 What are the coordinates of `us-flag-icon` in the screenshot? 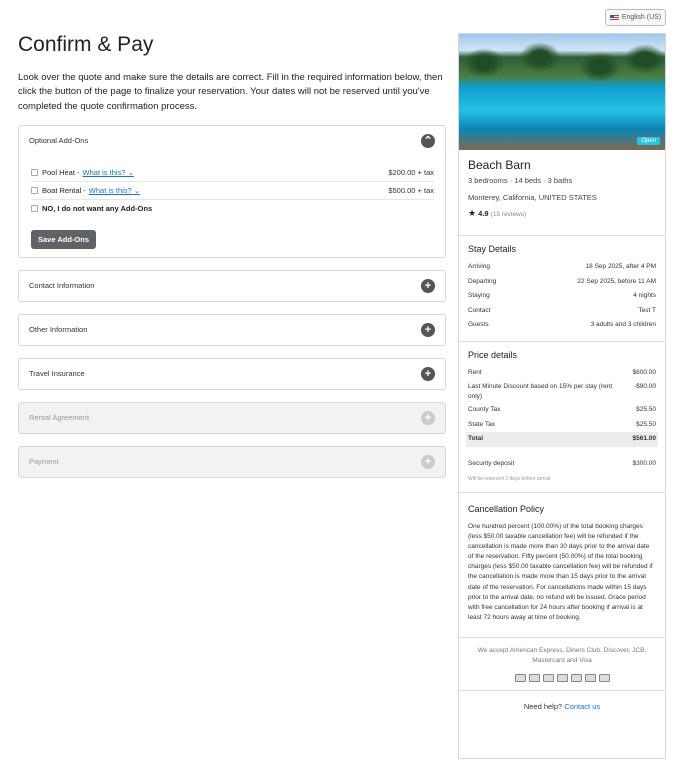 It's located at (614, 17).